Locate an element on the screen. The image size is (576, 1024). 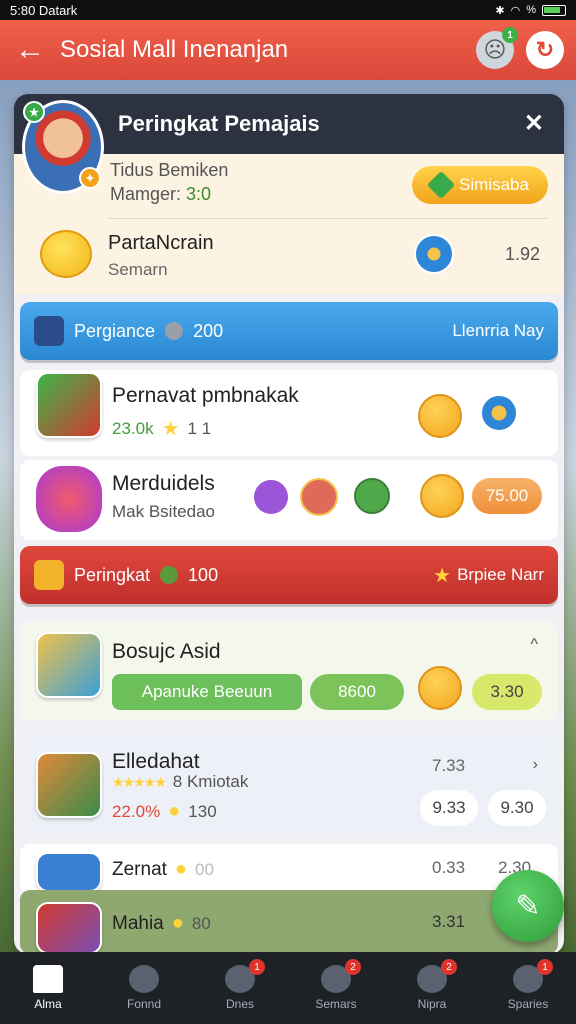
row-stats: 22.0% ● 130 is located at coordinates (164, 811).